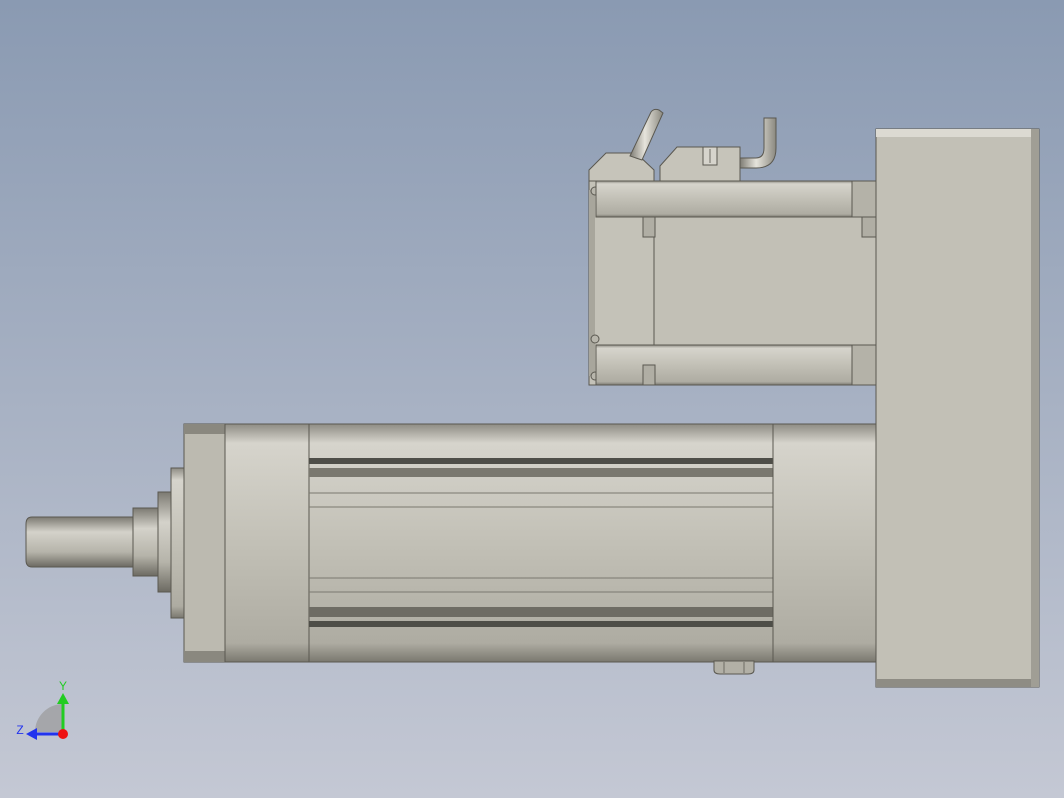 The width and height of the screenshot is (1064, 798). I want to click on belt-housing, so click(957, 408).